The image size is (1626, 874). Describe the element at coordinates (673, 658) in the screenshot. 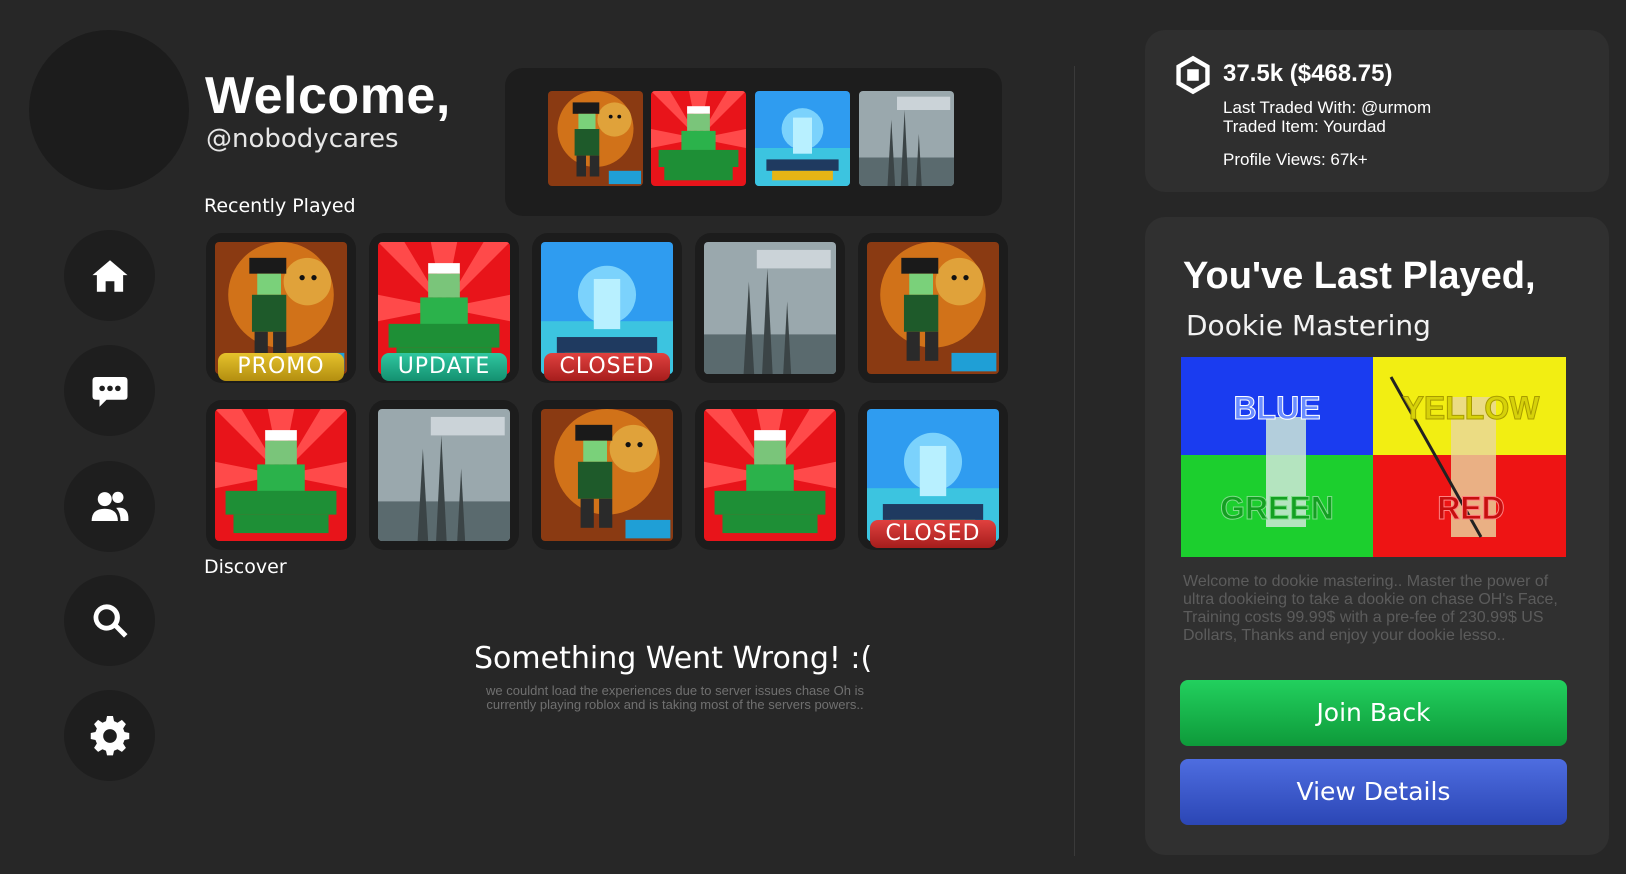

I see `error-title: Something Went Wrong! :(` at that location.